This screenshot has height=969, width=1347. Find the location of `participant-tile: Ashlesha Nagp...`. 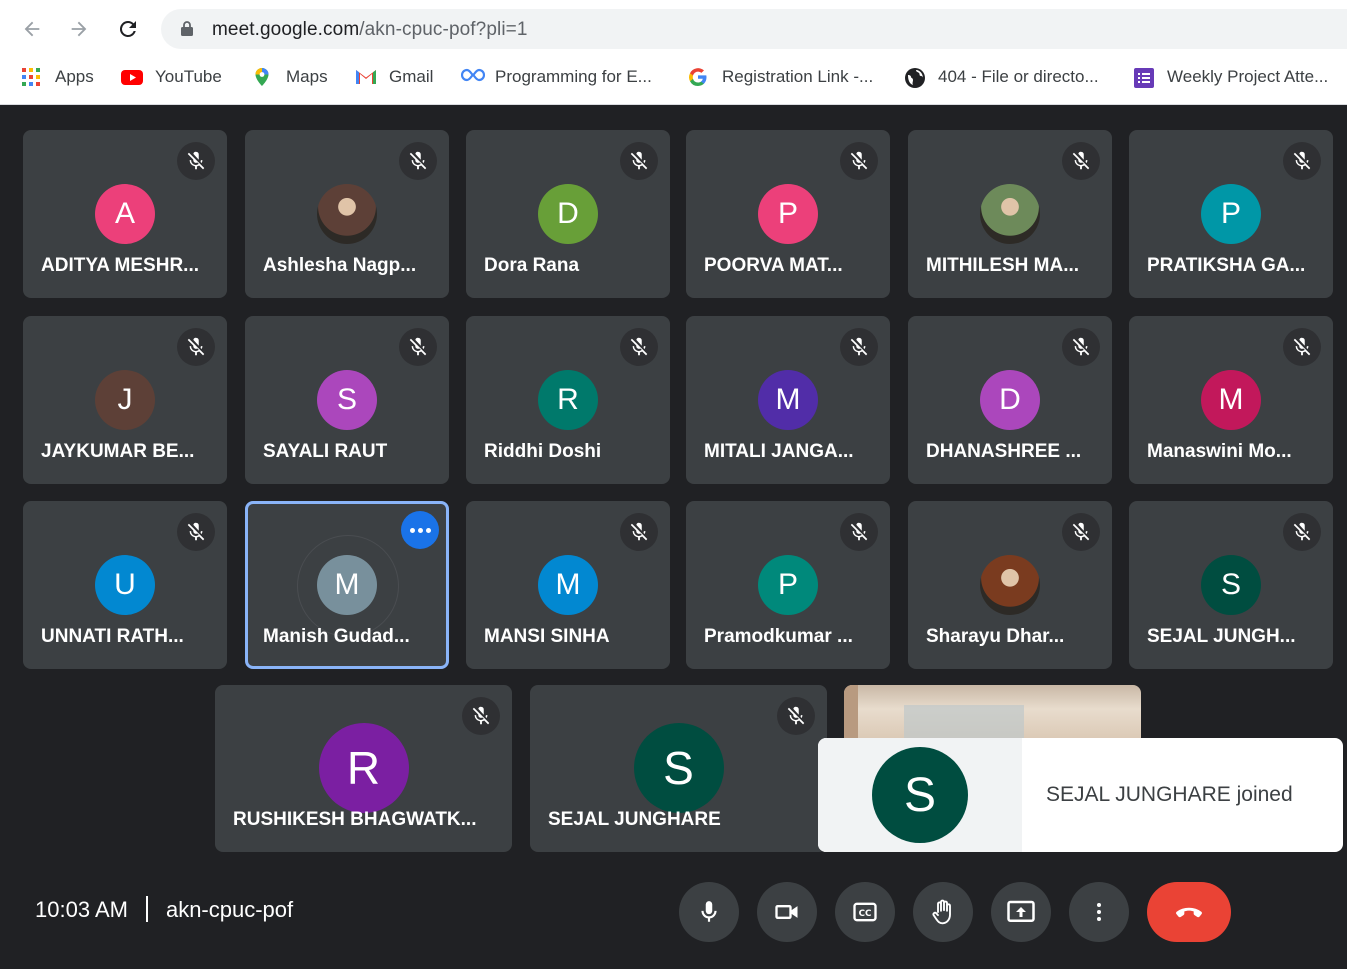

participant-tile: Ashlesha Nagp... is located at coordinates (347, 214).